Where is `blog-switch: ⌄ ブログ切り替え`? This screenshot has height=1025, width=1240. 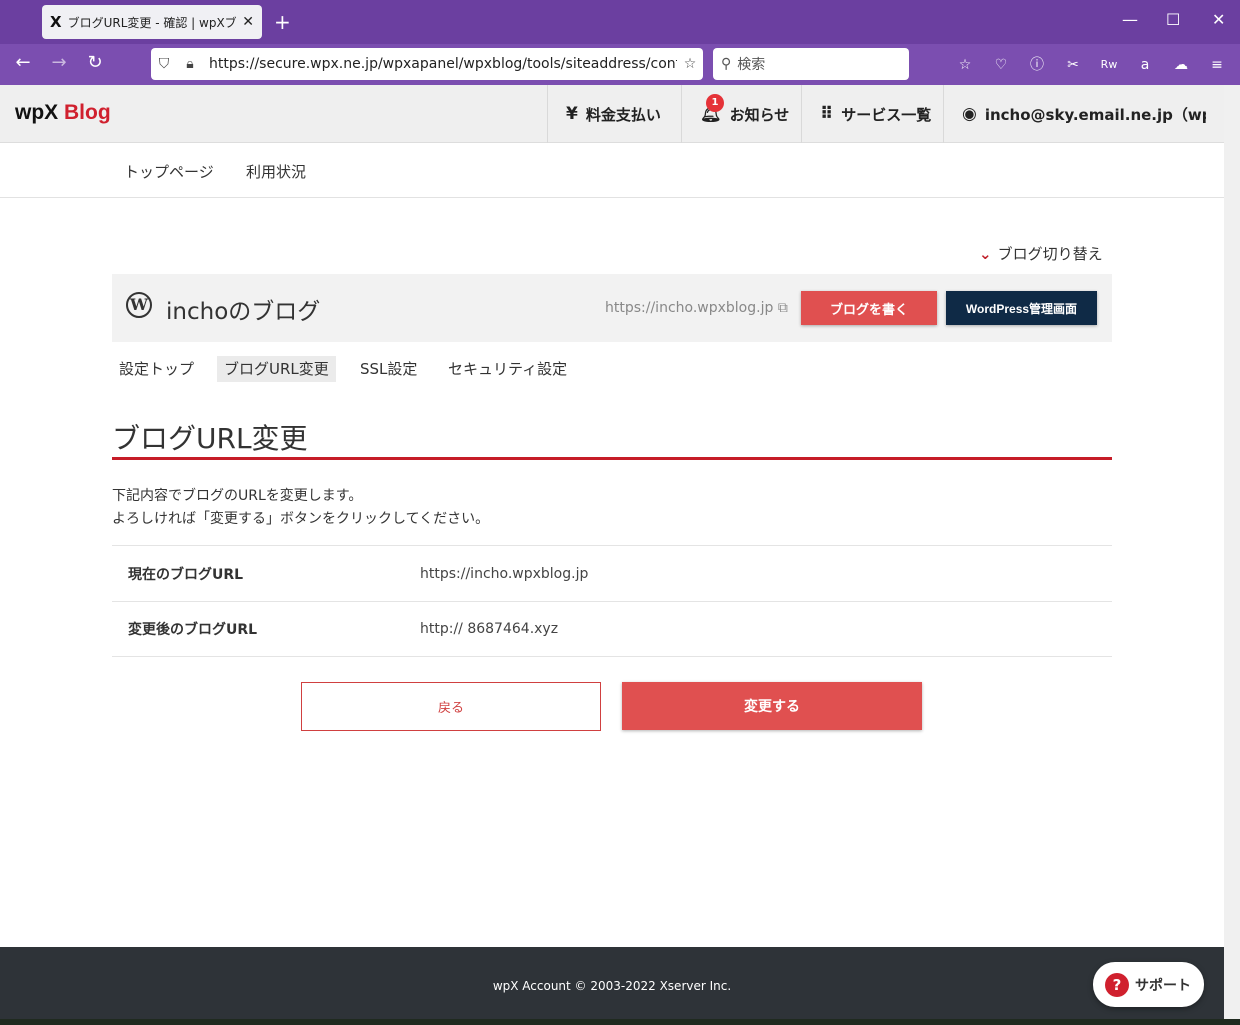 blog-switch: ⌄ ブログ切り替え is located at coordinates (1041, 253).